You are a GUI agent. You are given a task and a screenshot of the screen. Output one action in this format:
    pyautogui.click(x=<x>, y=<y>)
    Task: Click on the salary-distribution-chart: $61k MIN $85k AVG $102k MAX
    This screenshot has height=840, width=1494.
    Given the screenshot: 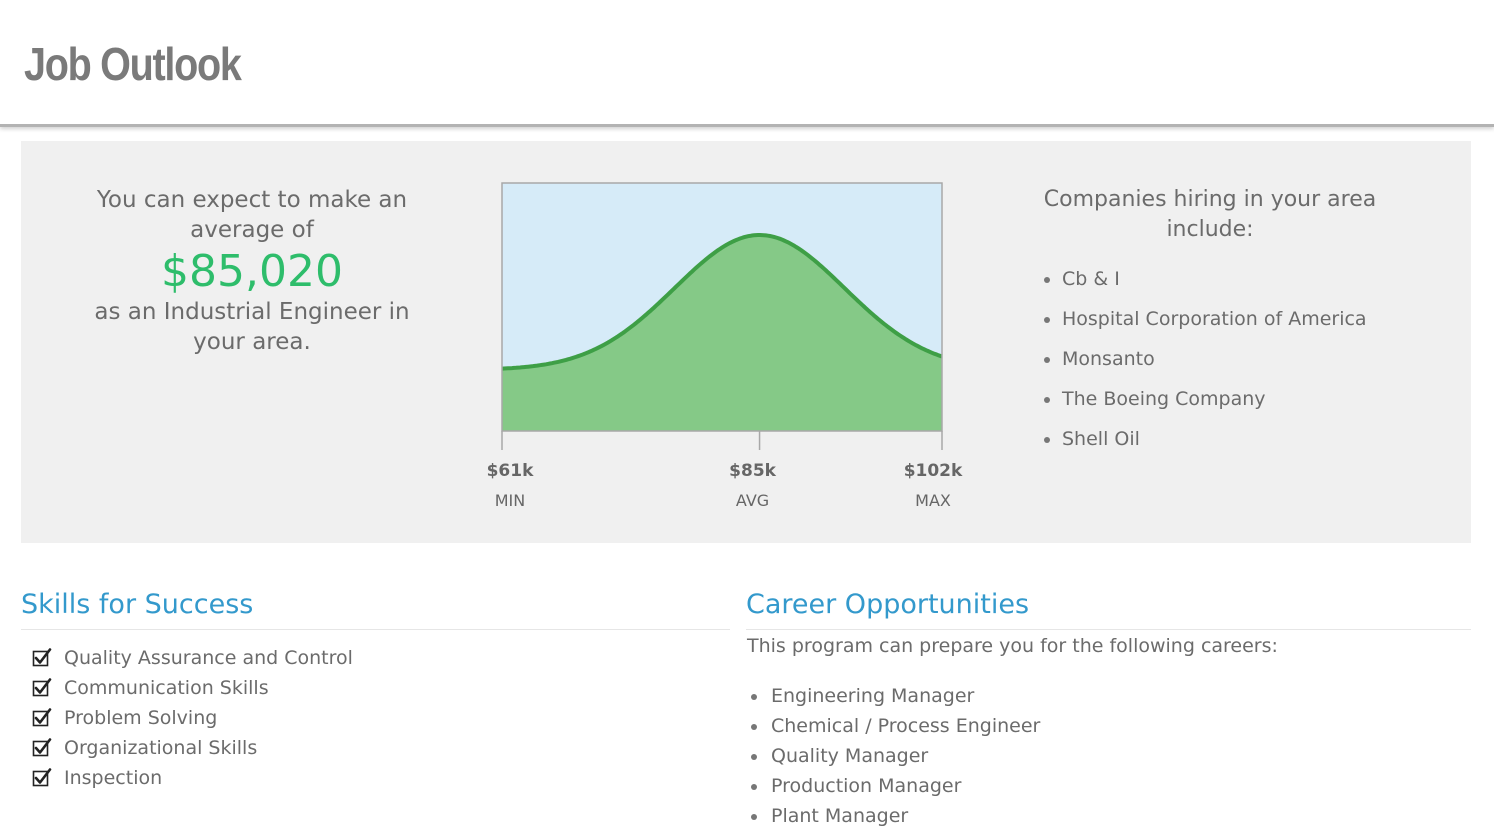 What is the action you would take?
    pyautogui.click(x=725, y=346)
    